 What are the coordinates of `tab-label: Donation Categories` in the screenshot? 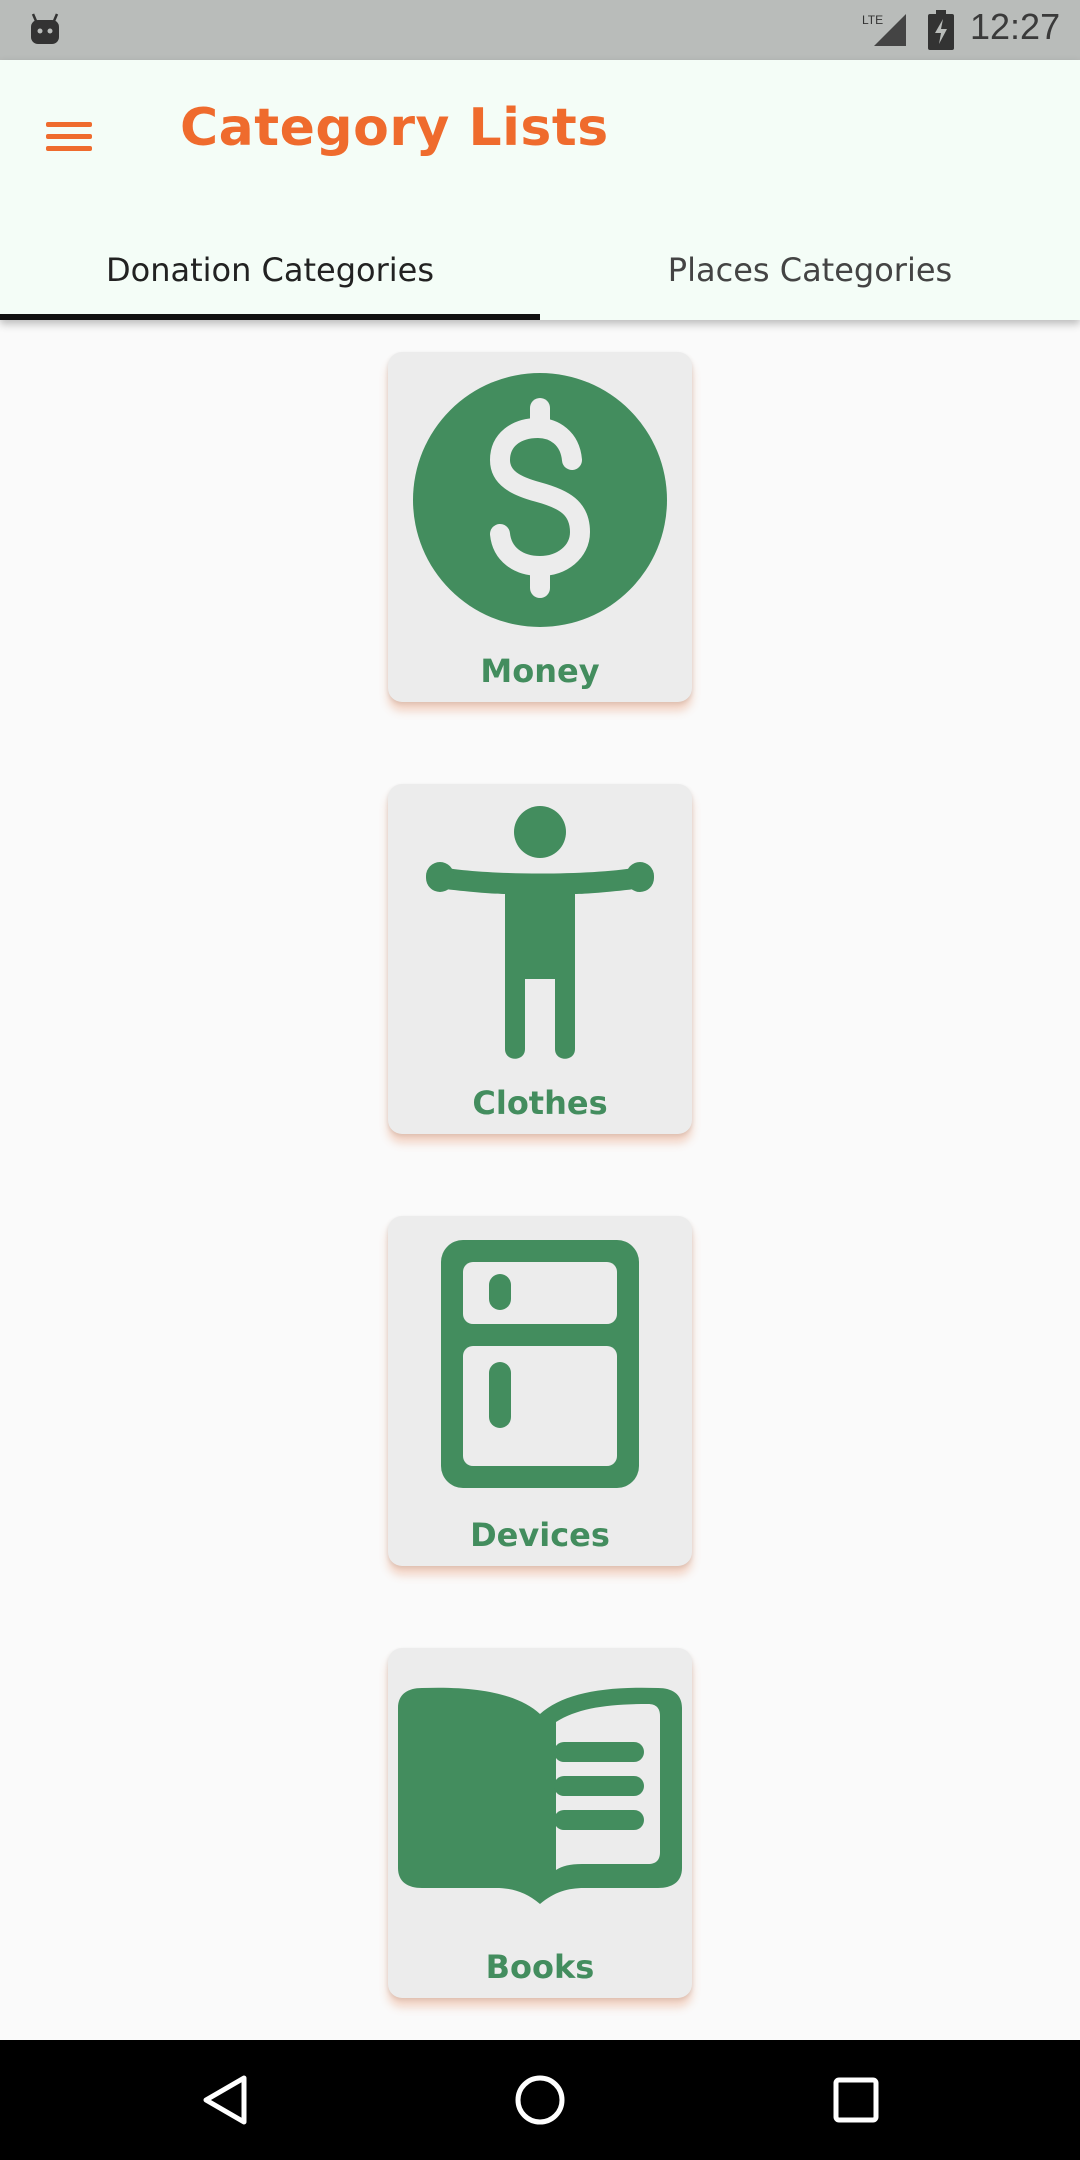 It's located at (270, 270).